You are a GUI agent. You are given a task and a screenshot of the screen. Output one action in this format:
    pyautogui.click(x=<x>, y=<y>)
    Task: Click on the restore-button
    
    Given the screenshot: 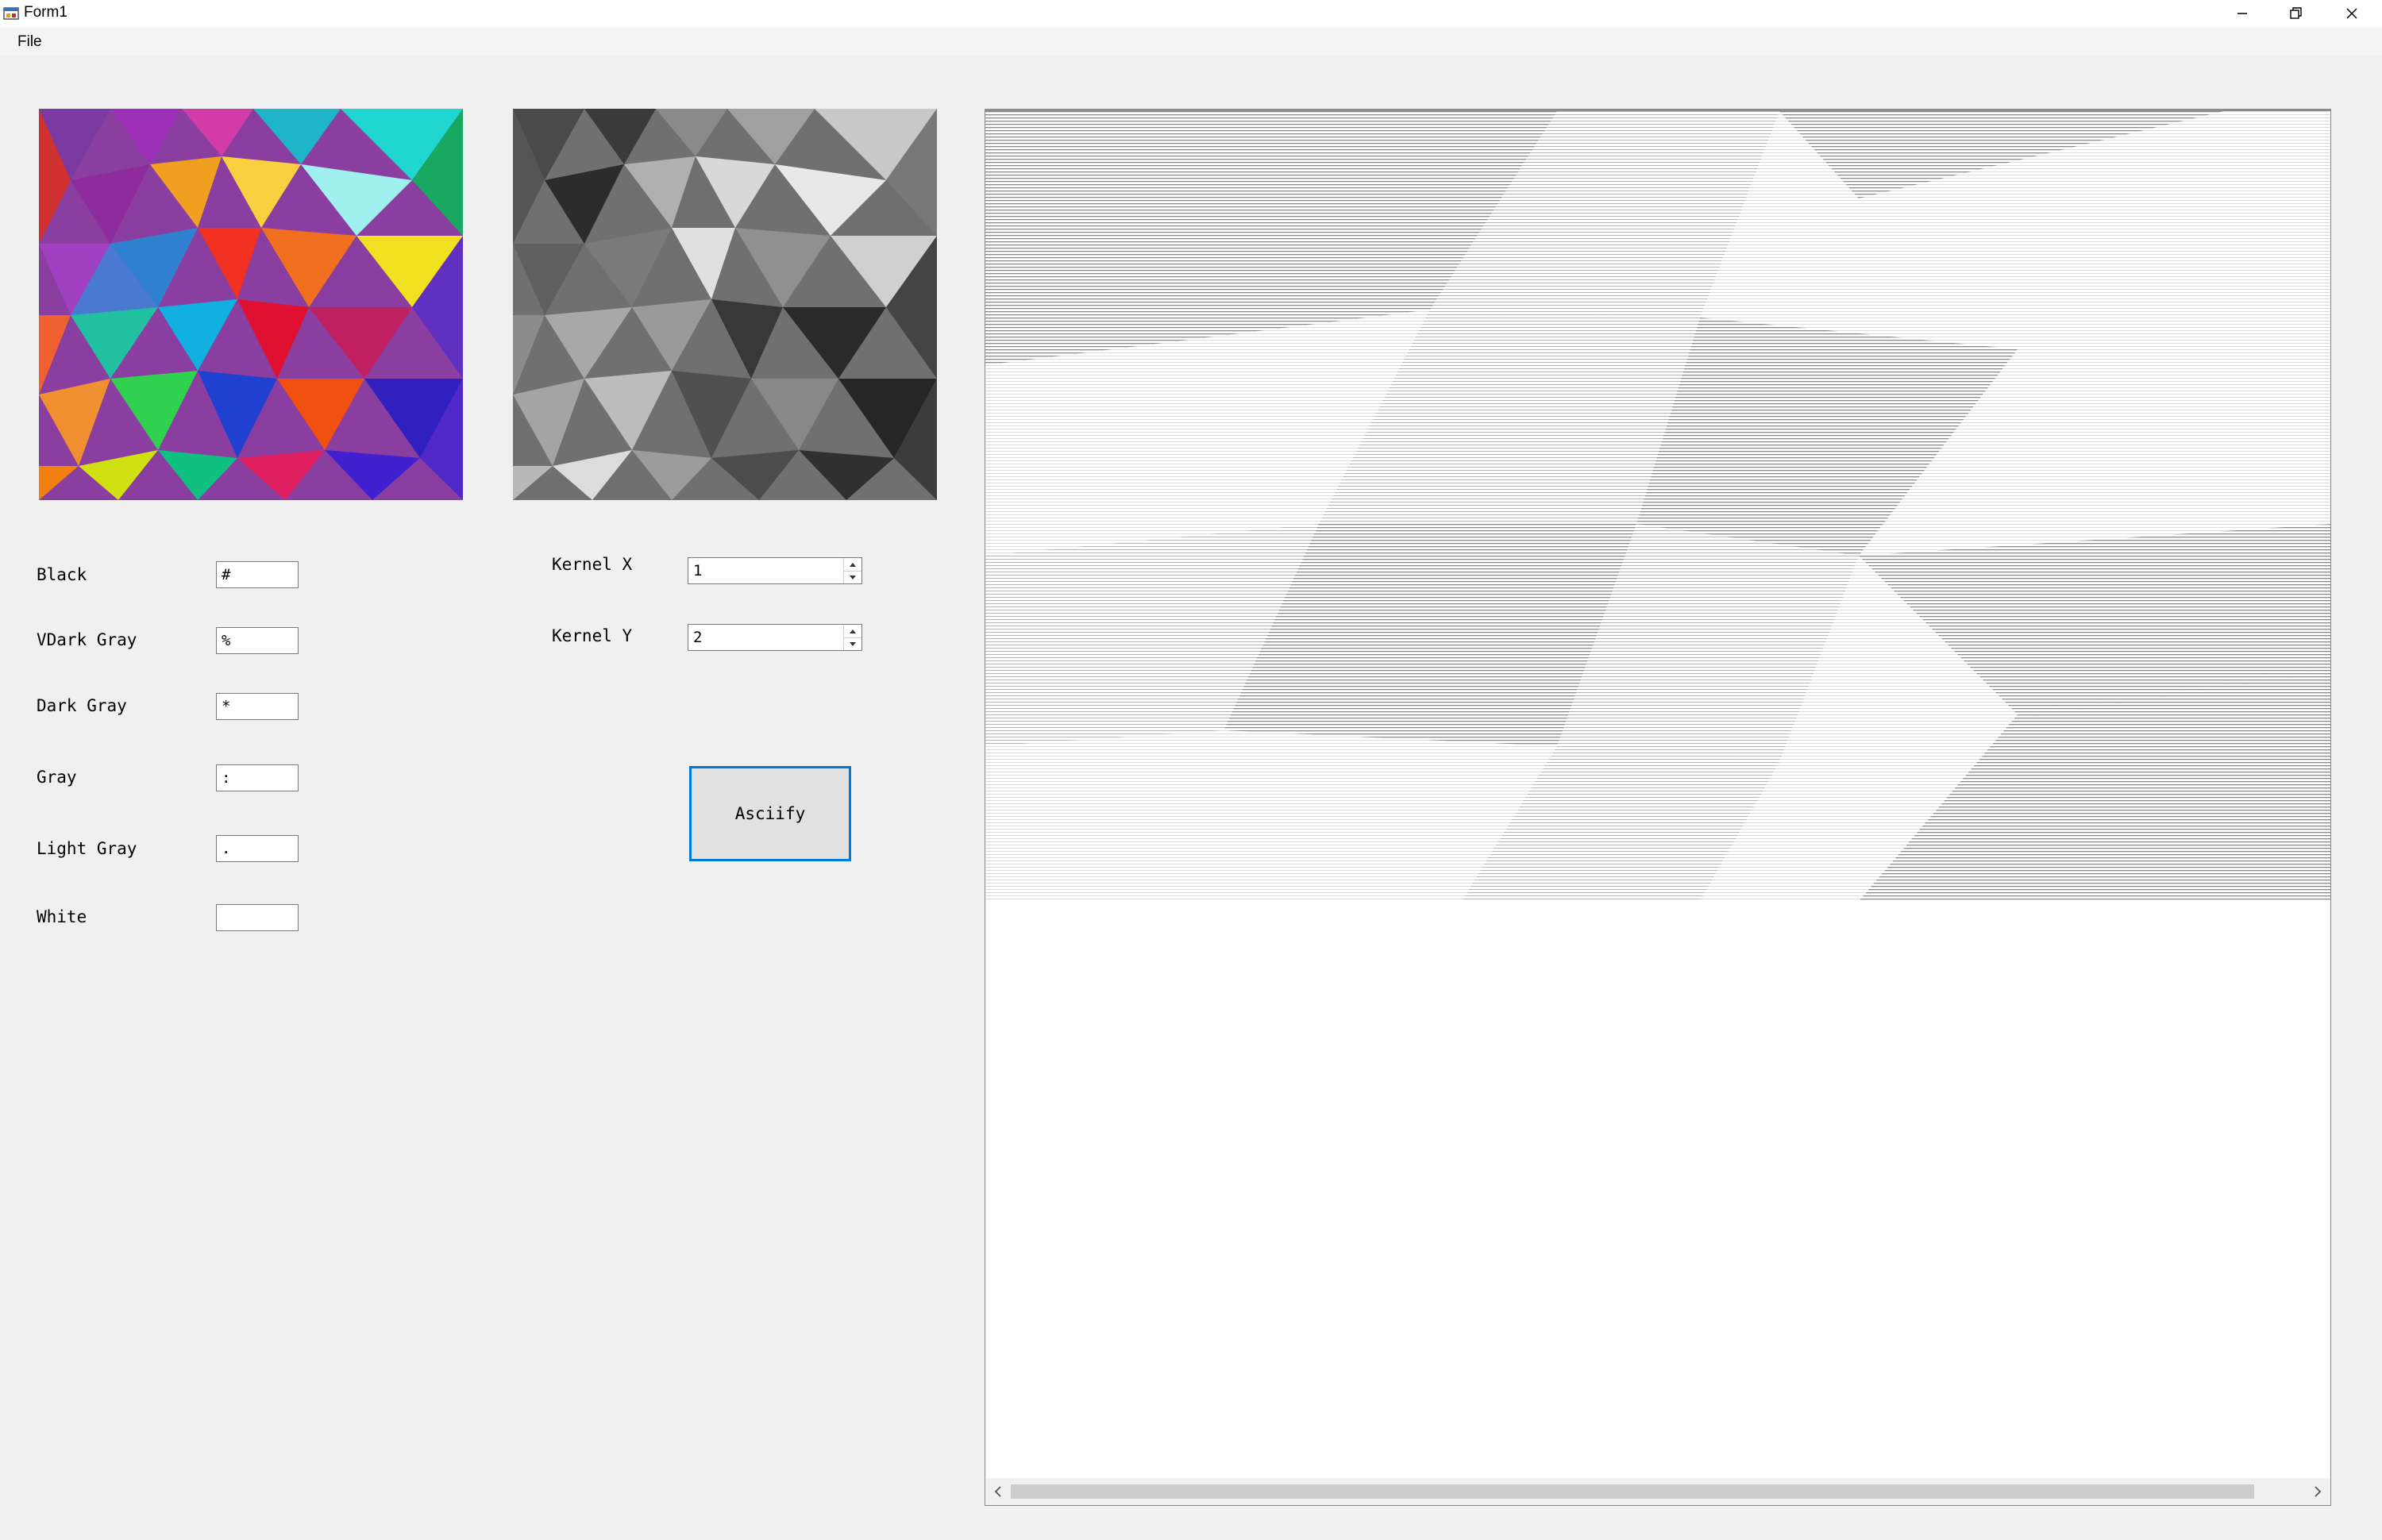 What is the action you would take?
    pyautogui.click(x=2296, y=14)
    